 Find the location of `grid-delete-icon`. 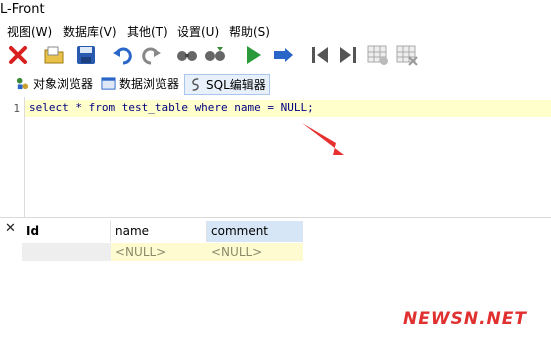

grid-delete-icon is located at coordinates (407, 55).